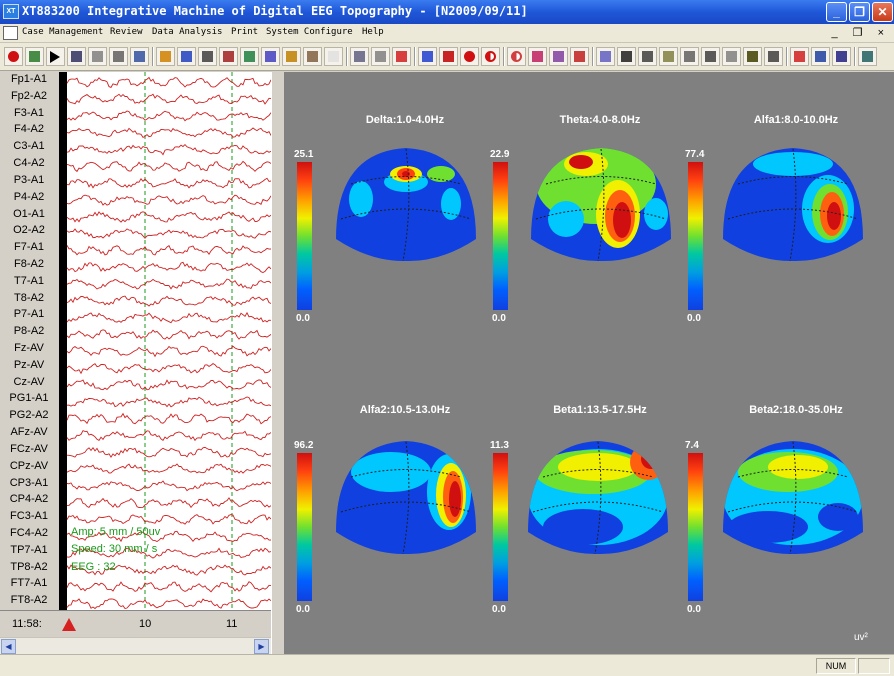 Image resolution: width=894 pixels, height=676 pixels. Describe the element at coordinates (278, 363) in the screenshot. I see `panel-splitter` at that location.